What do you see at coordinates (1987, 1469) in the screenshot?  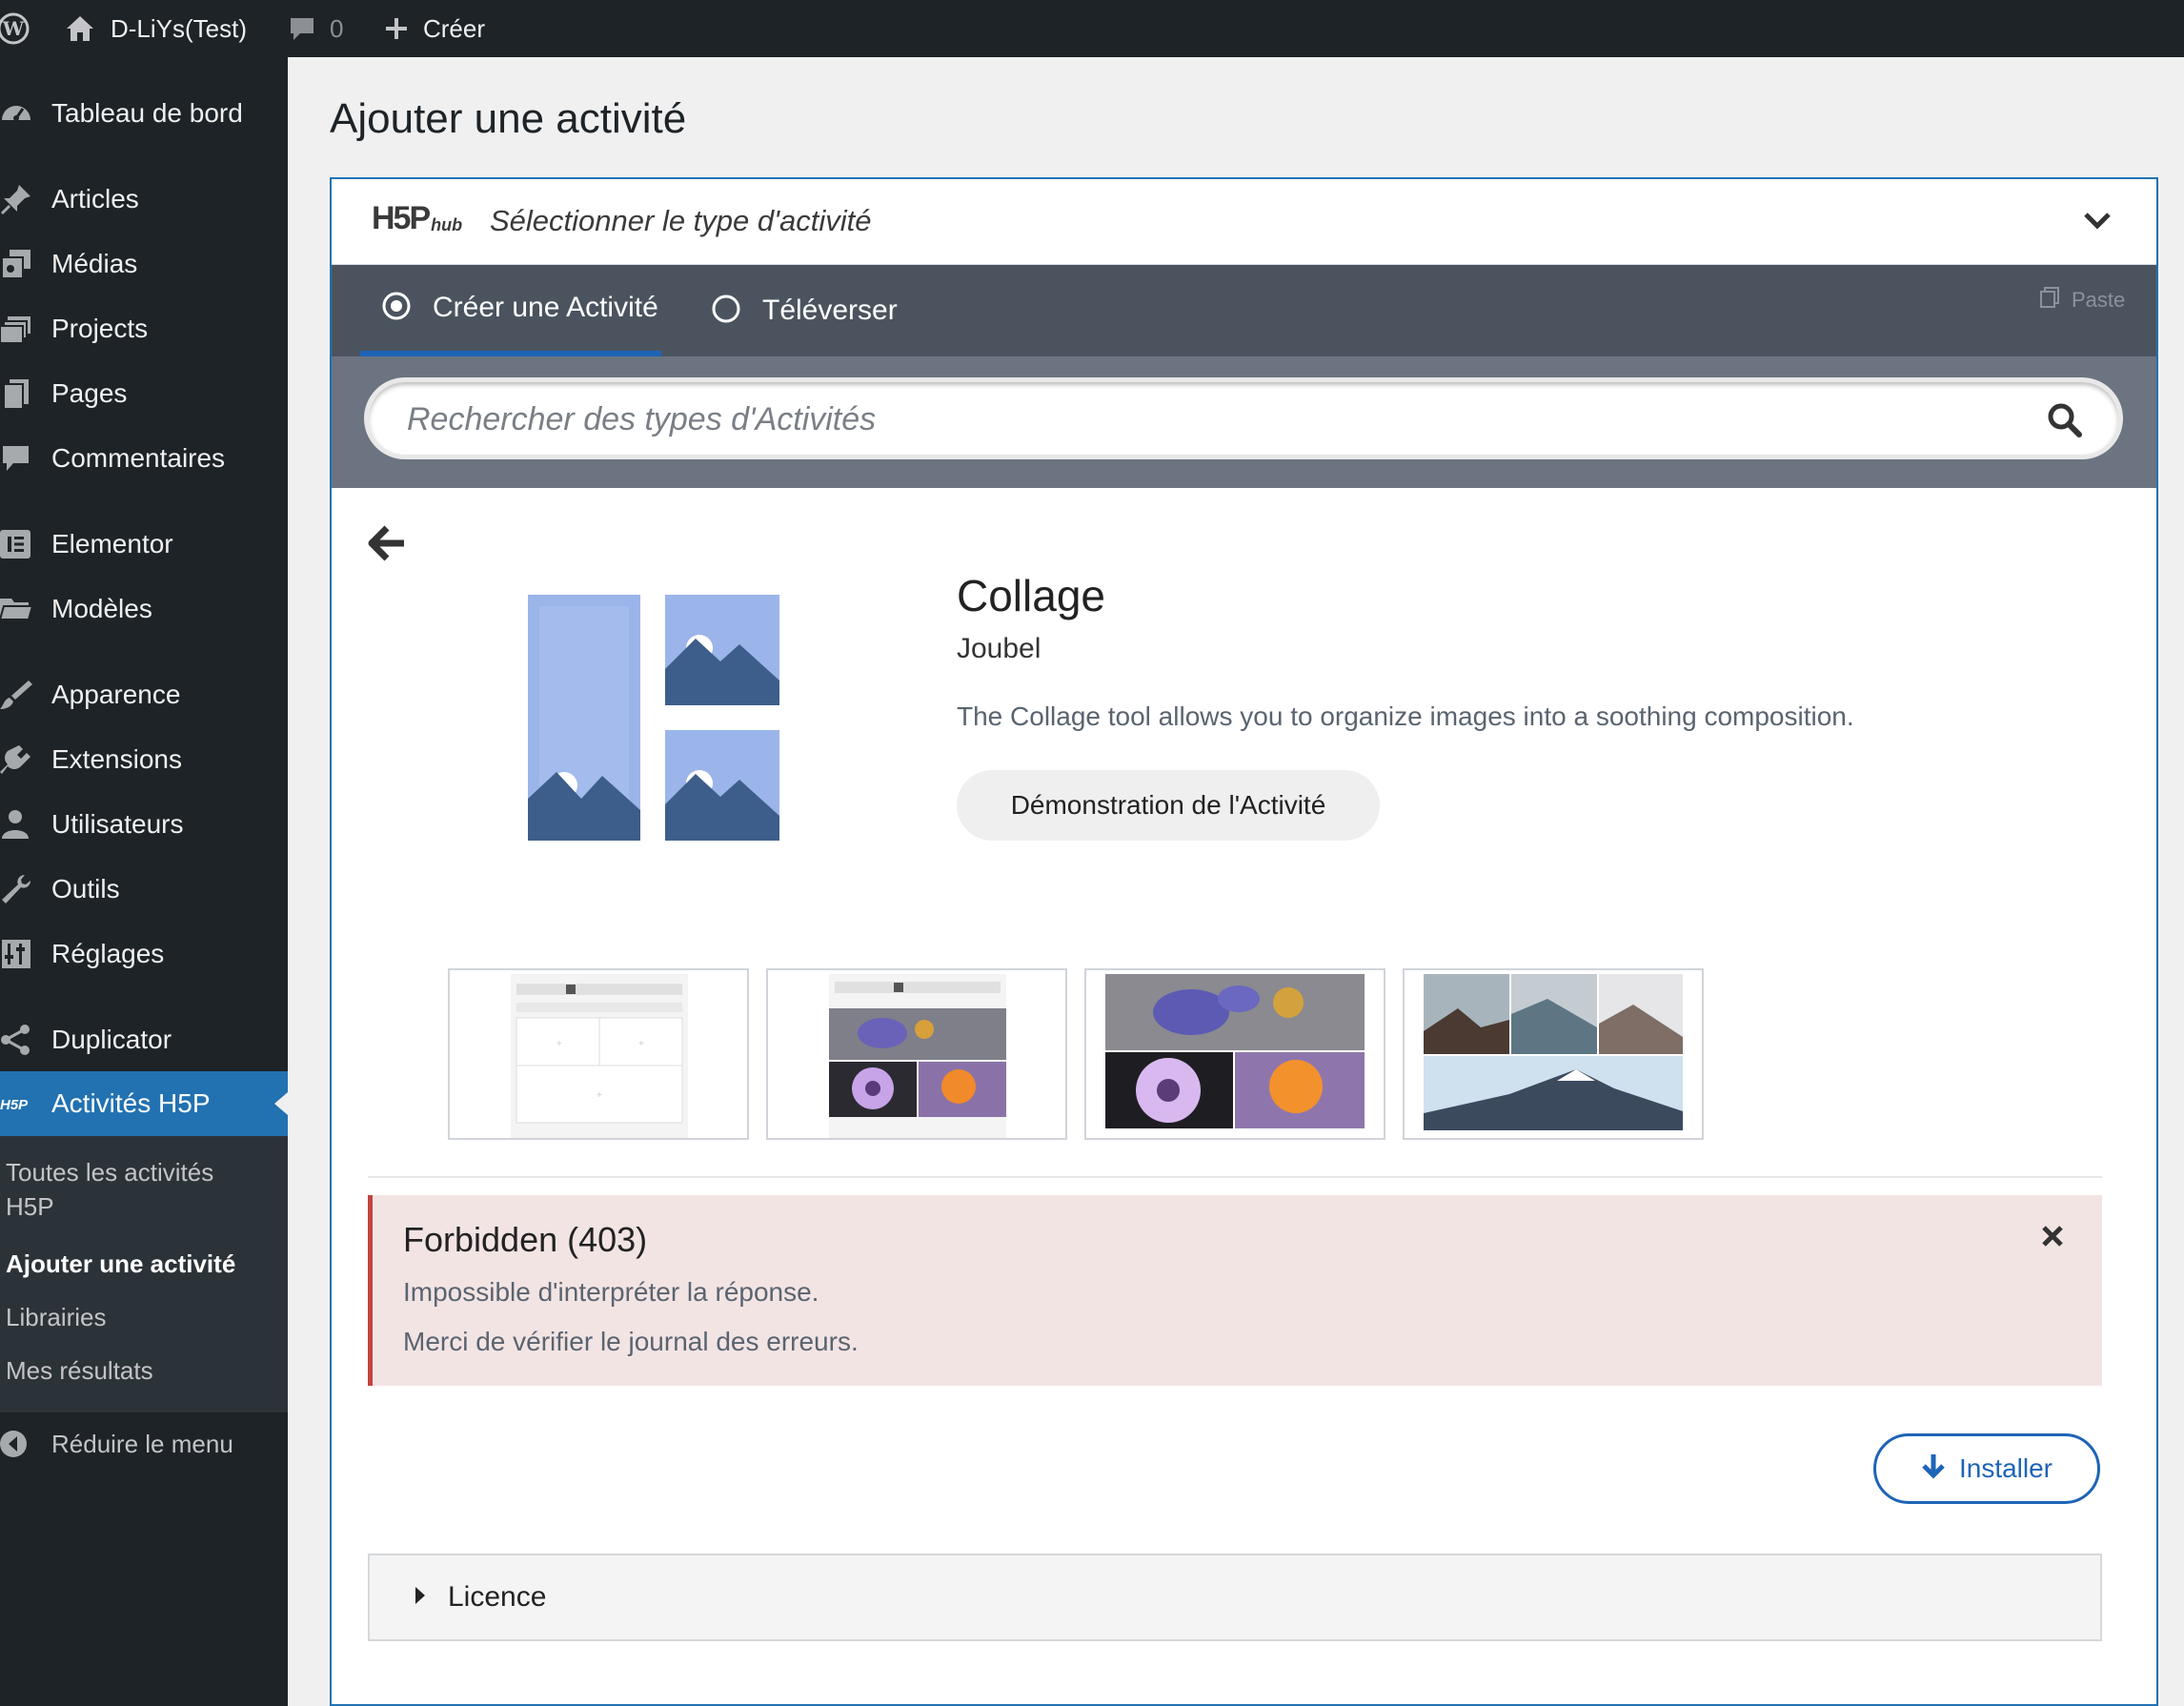 I see `install-button: Installer` at bounding box center [1987, 1469].